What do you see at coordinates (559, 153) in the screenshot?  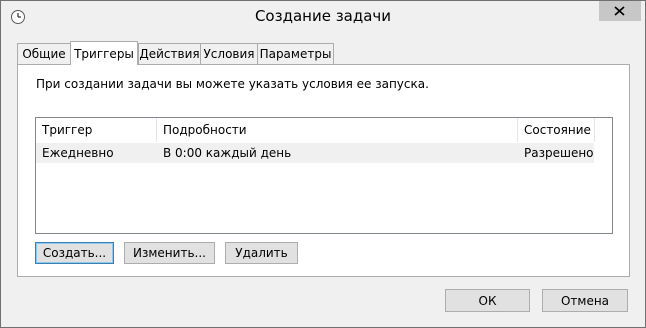 I see `cell-status: Разрешено` at bounding box center [559, 153].